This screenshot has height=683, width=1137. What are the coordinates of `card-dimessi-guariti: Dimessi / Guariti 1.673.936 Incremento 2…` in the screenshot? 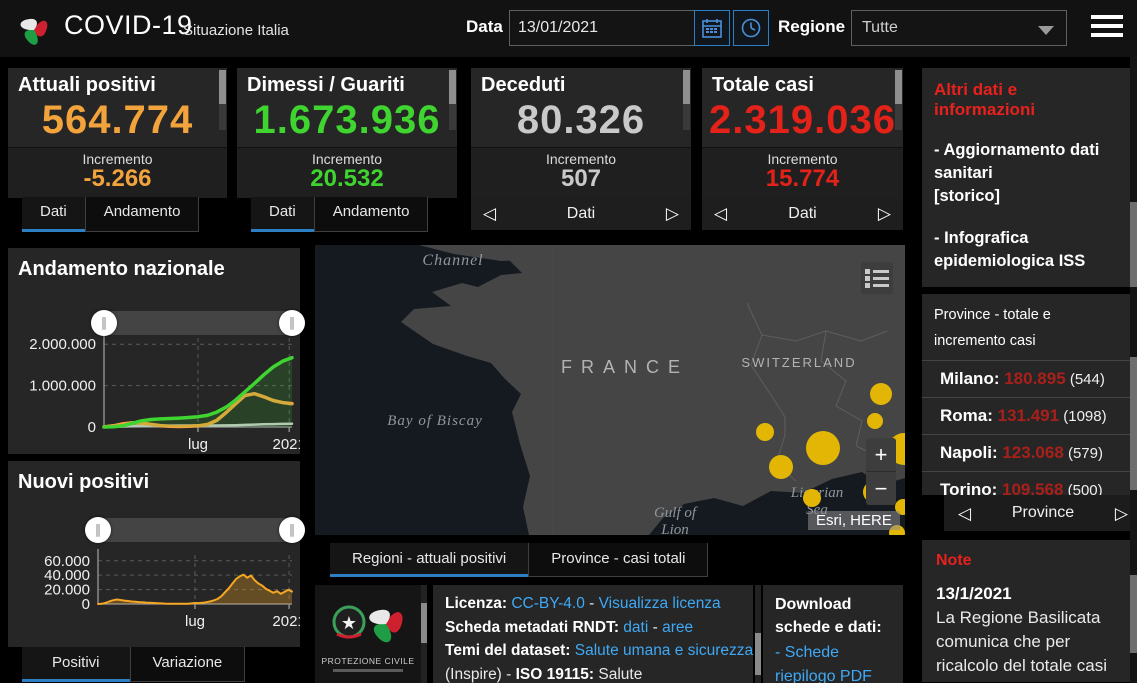 It's located at (347, 150).